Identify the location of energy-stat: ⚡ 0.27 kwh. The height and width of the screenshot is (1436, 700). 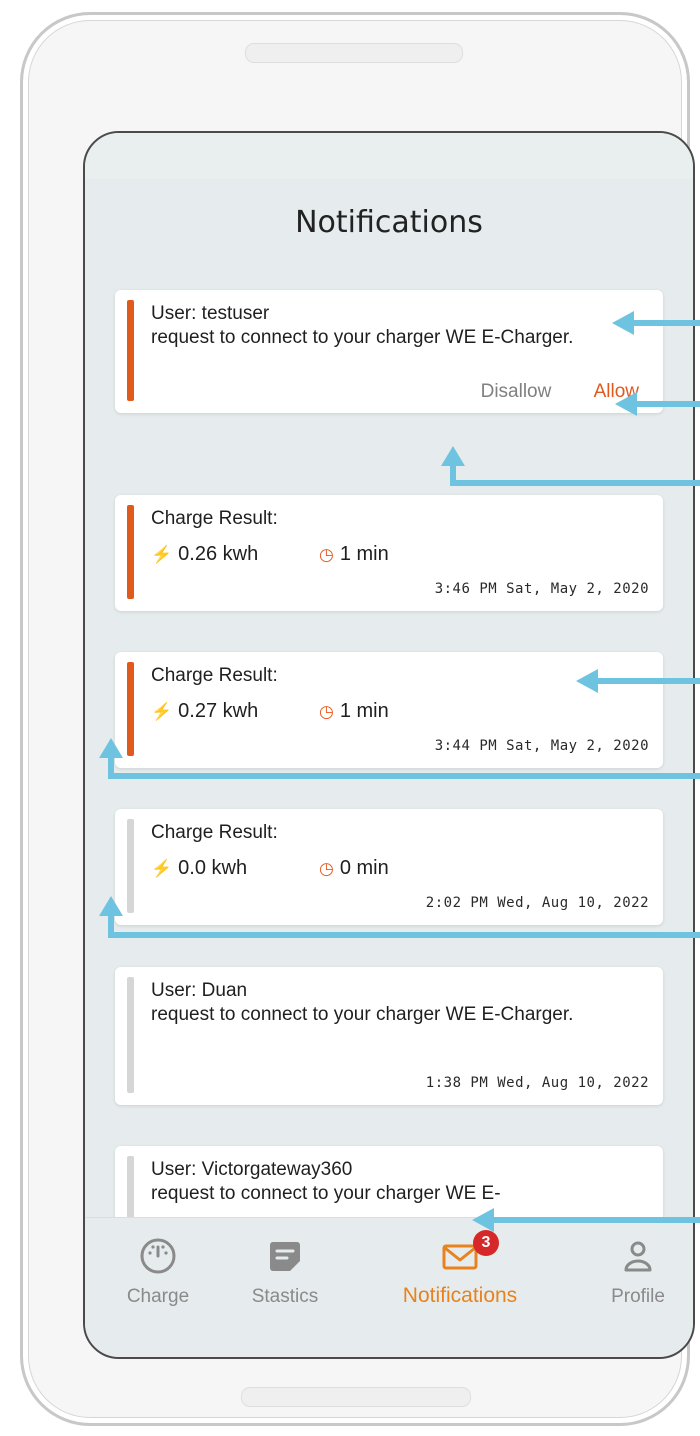
(235, 711).